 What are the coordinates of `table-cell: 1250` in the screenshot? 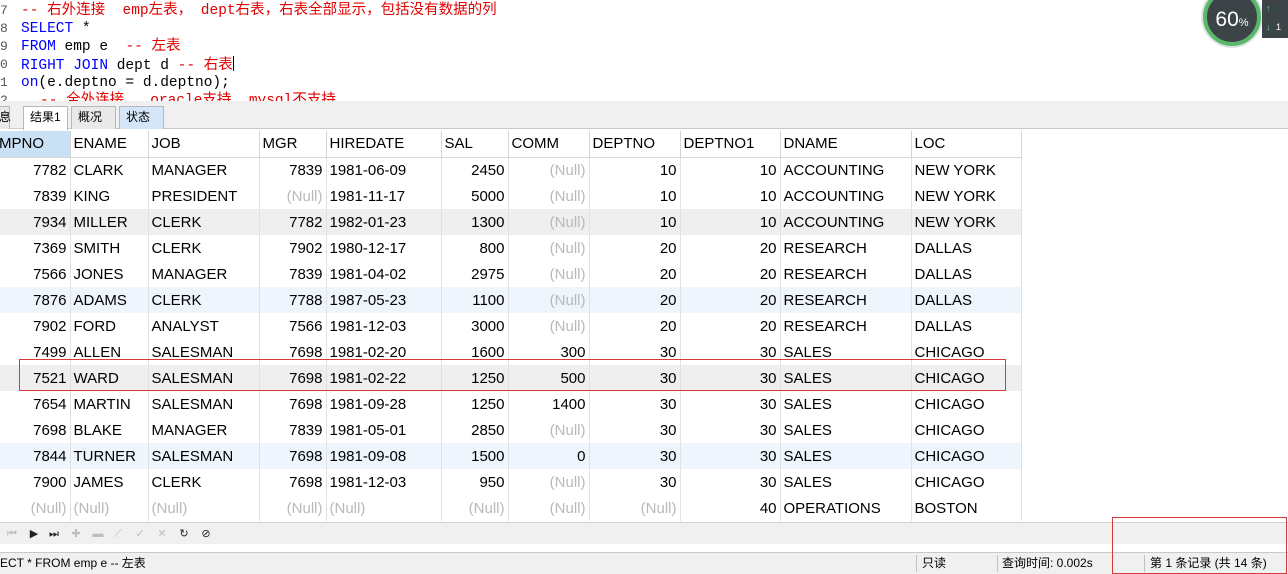 It's located at (475, 404).